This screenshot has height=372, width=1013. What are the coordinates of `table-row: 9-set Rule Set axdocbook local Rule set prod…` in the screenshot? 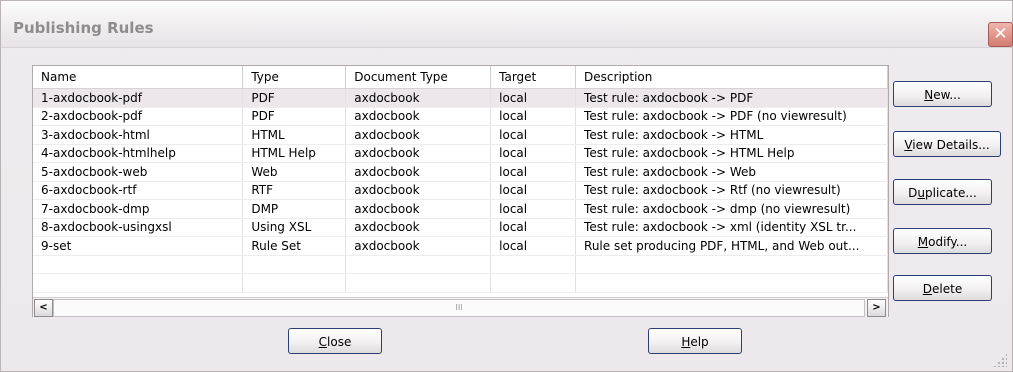 It's located at (460, 246).